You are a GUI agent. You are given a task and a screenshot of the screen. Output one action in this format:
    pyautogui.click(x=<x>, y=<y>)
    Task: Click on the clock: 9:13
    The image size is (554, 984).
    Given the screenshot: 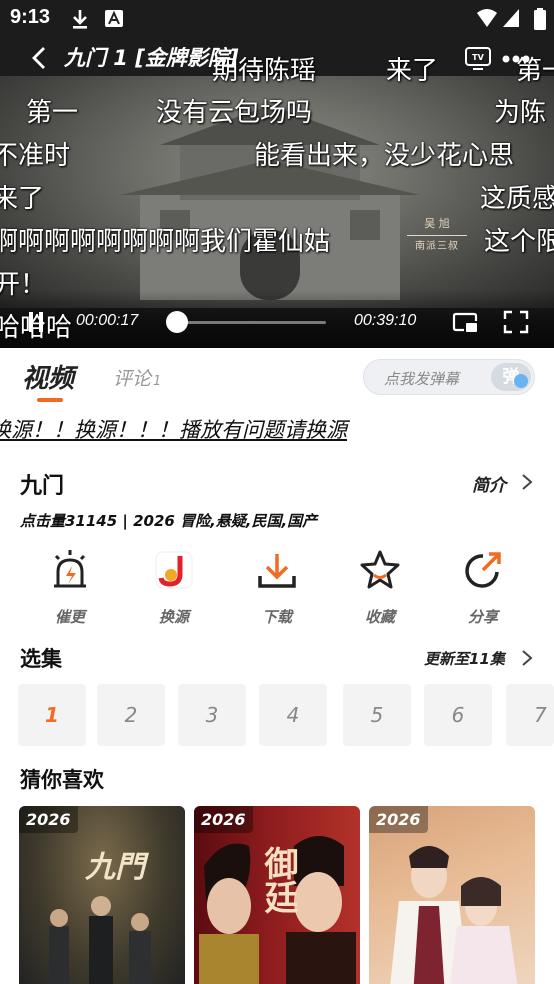 What is the action you would take?
    pyautogui.click(x=30, y=17)
    